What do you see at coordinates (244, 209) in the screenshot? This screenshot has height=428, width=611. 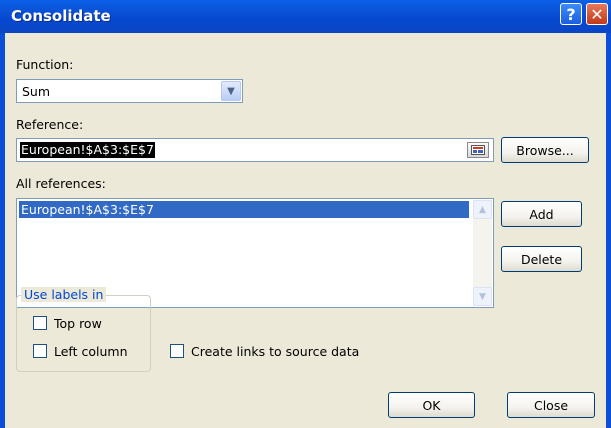 I see `list-item: European!$A$3:$E$7` at bounding box center [244, 209].